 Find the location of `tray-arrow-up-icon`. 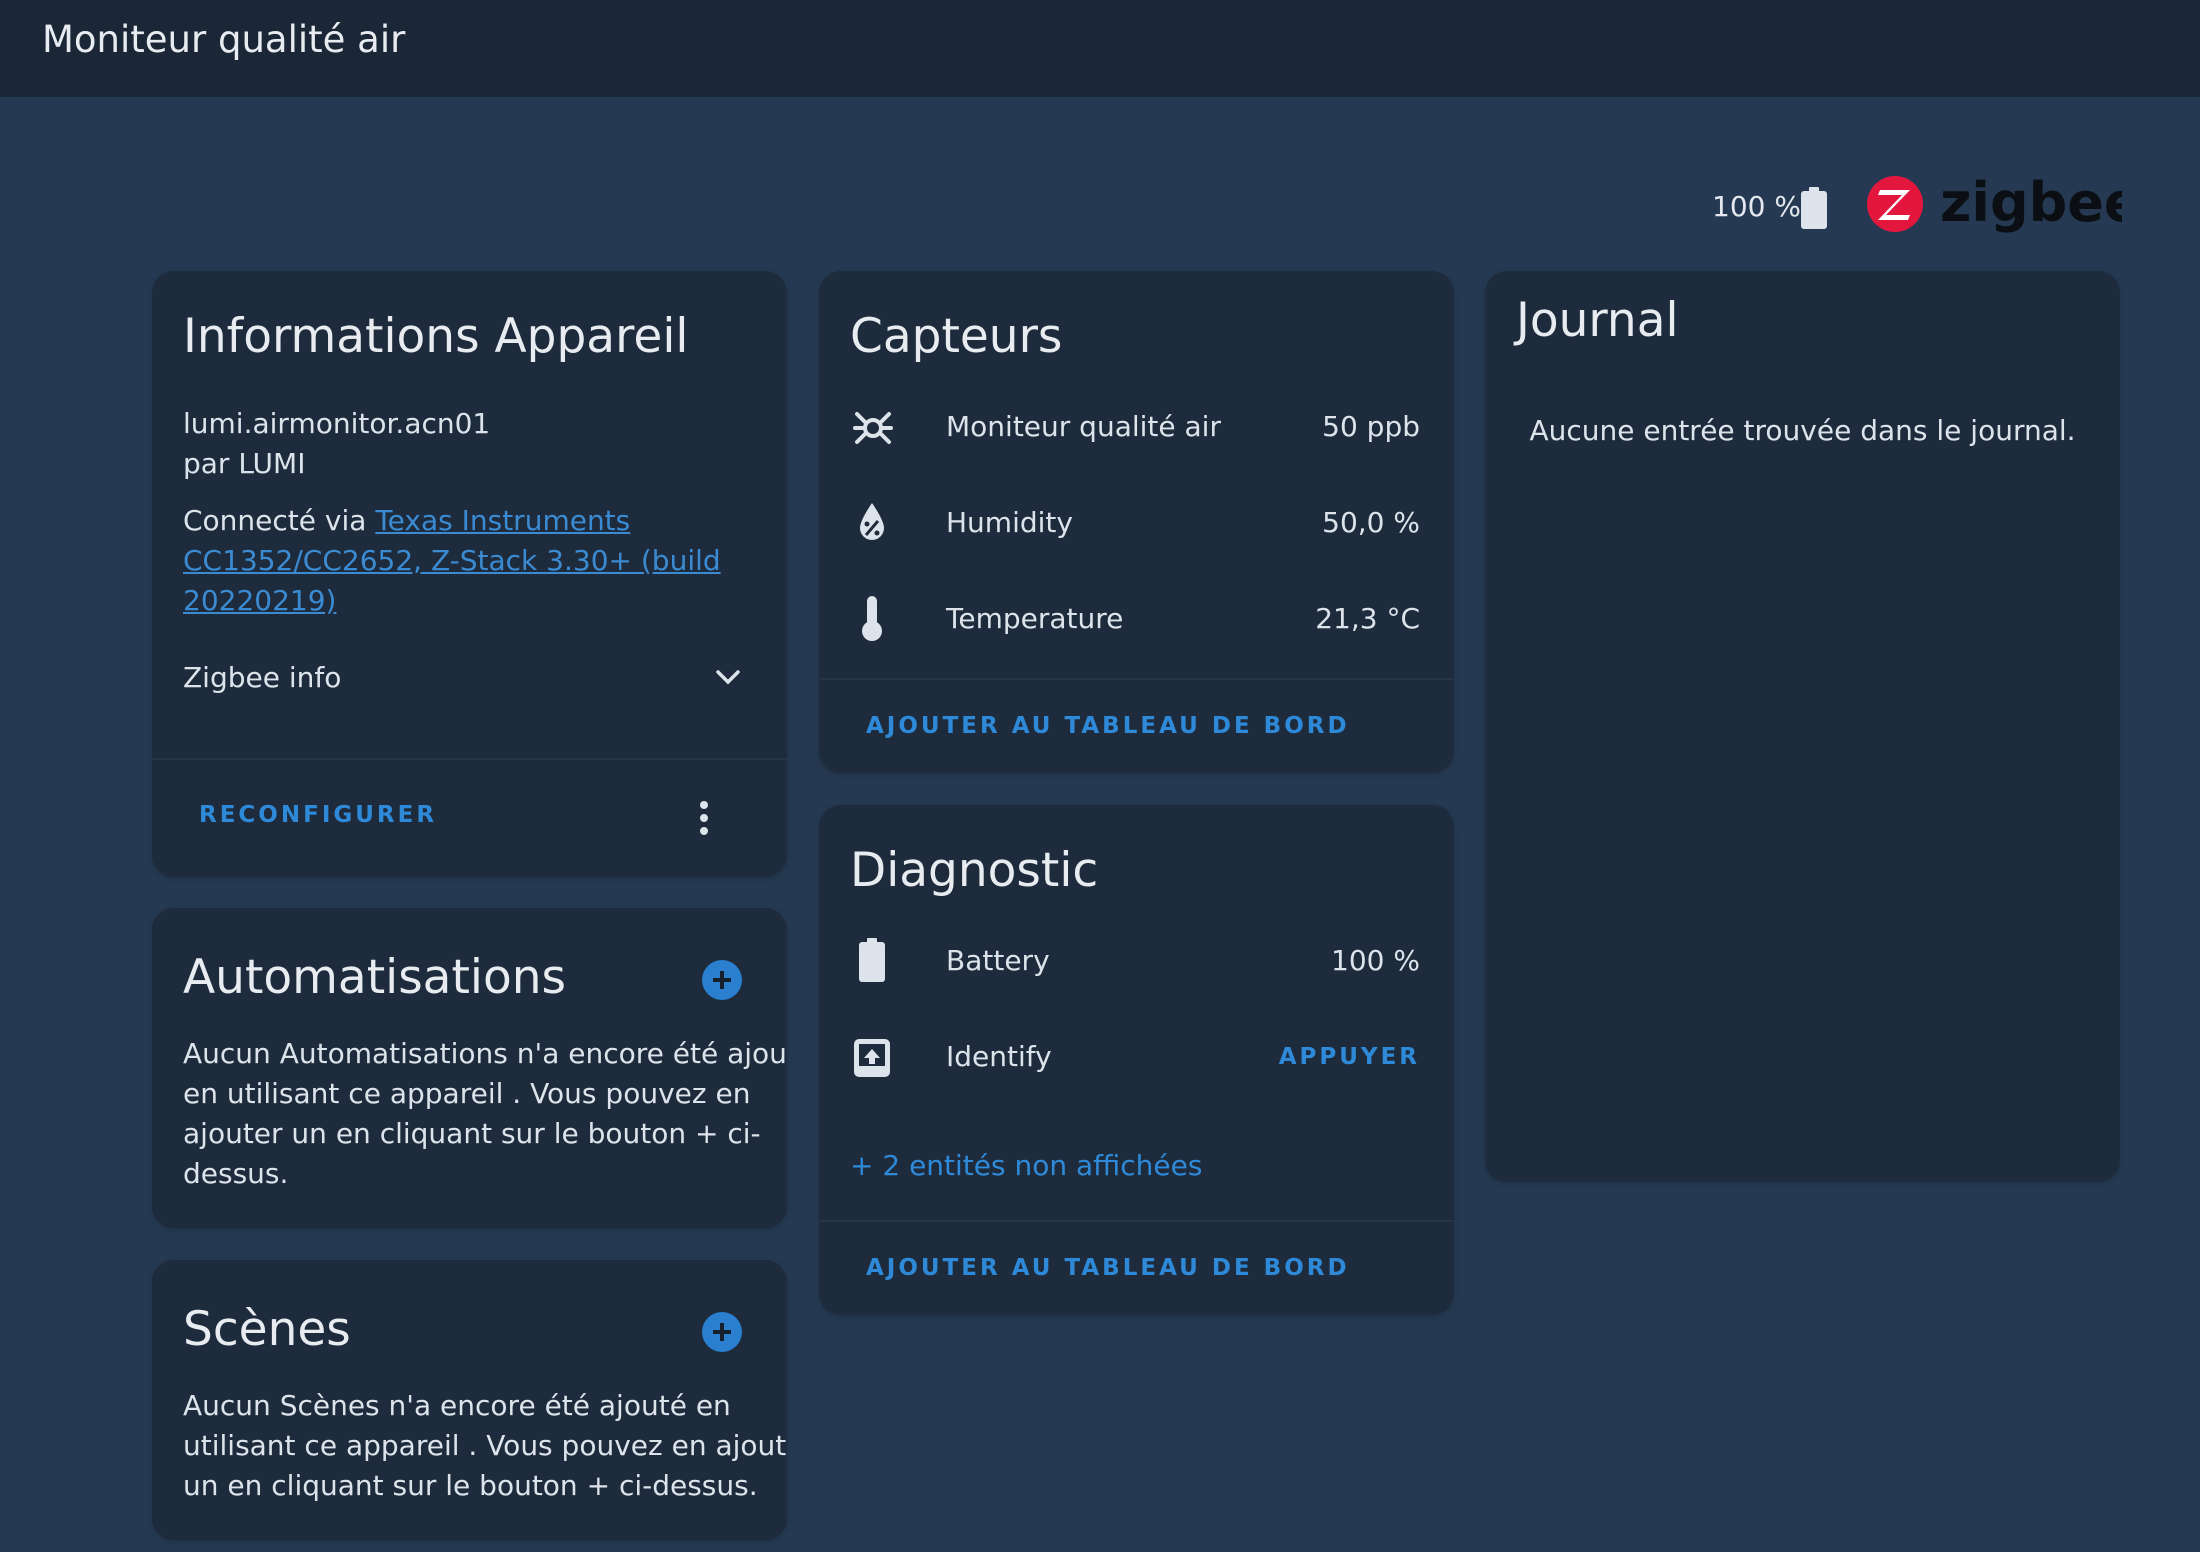

tray-arrow-up-icon is located at coordinates (872, 1058).